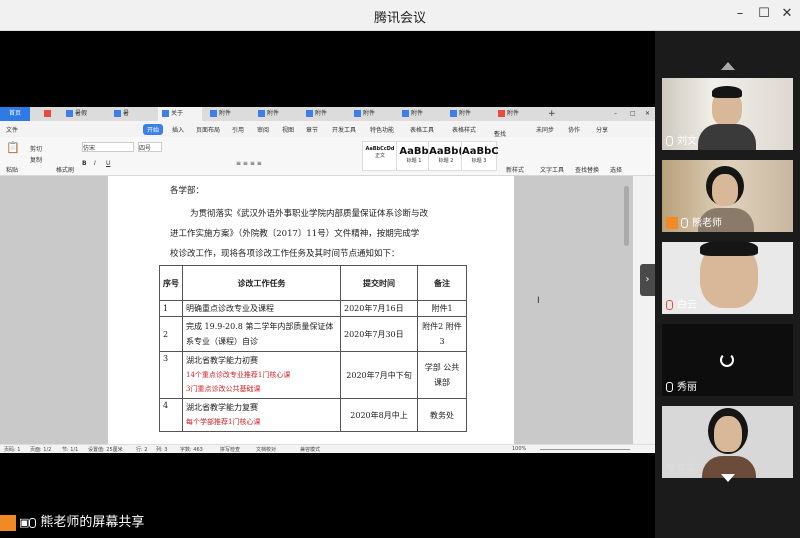 Image resolution: width=800 pixels, height=538 pixels. I want to click on font-select: 仿宋, so click(108, 147).